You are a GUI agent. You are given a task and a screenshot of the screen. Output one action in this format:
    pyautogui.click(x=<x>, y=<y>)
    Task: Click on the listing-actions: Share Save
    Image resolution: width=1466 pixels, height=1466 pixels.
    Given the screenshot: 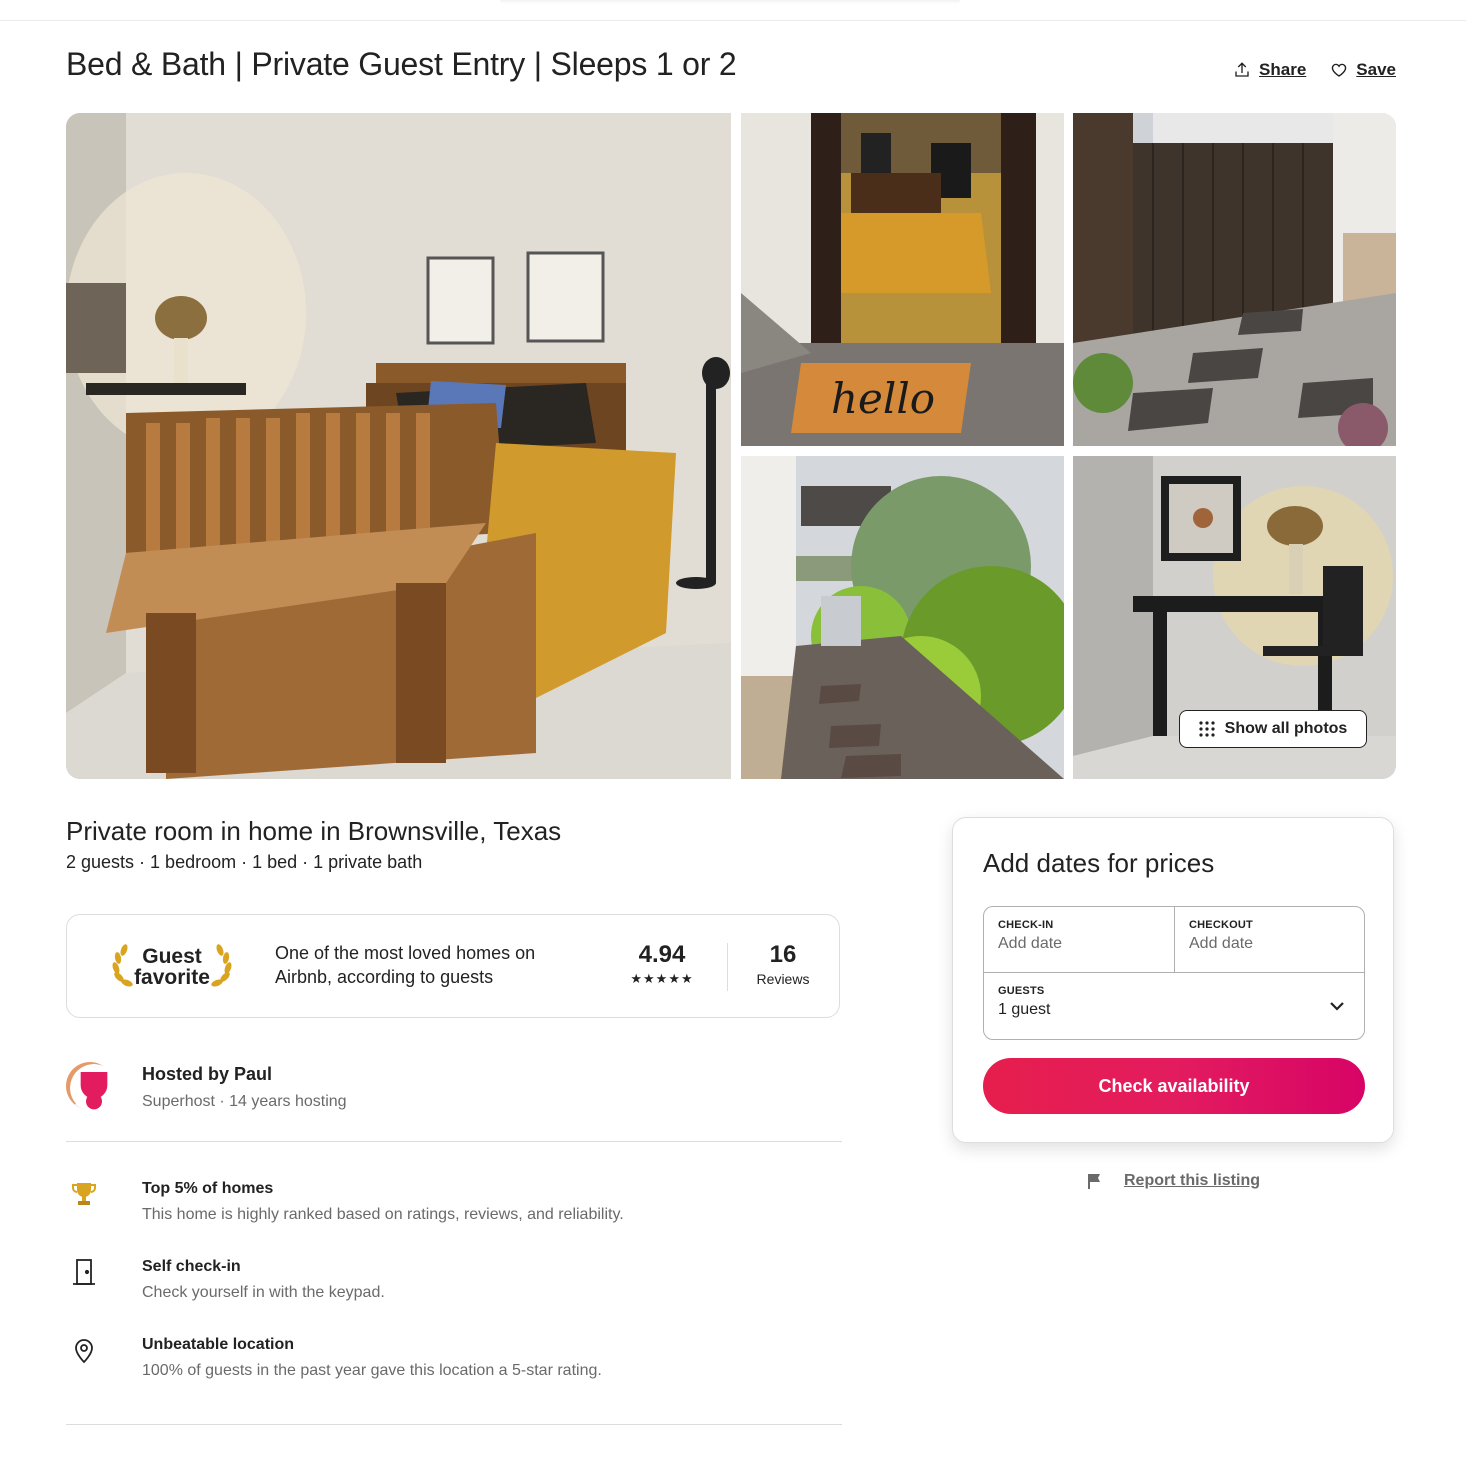 What is the action you would take?
    pyautogui.click(x=1314, y=70)
    